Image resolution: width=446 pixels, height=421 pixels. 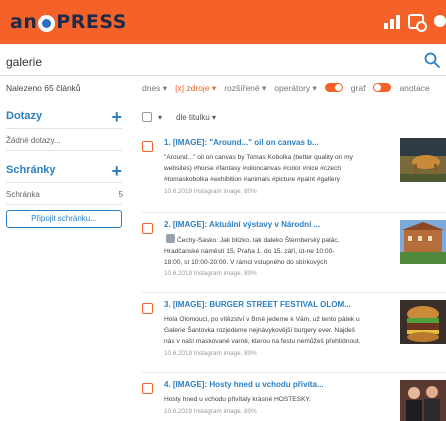 I want to click on logo-mark-icon, so click(x=47, y=23).